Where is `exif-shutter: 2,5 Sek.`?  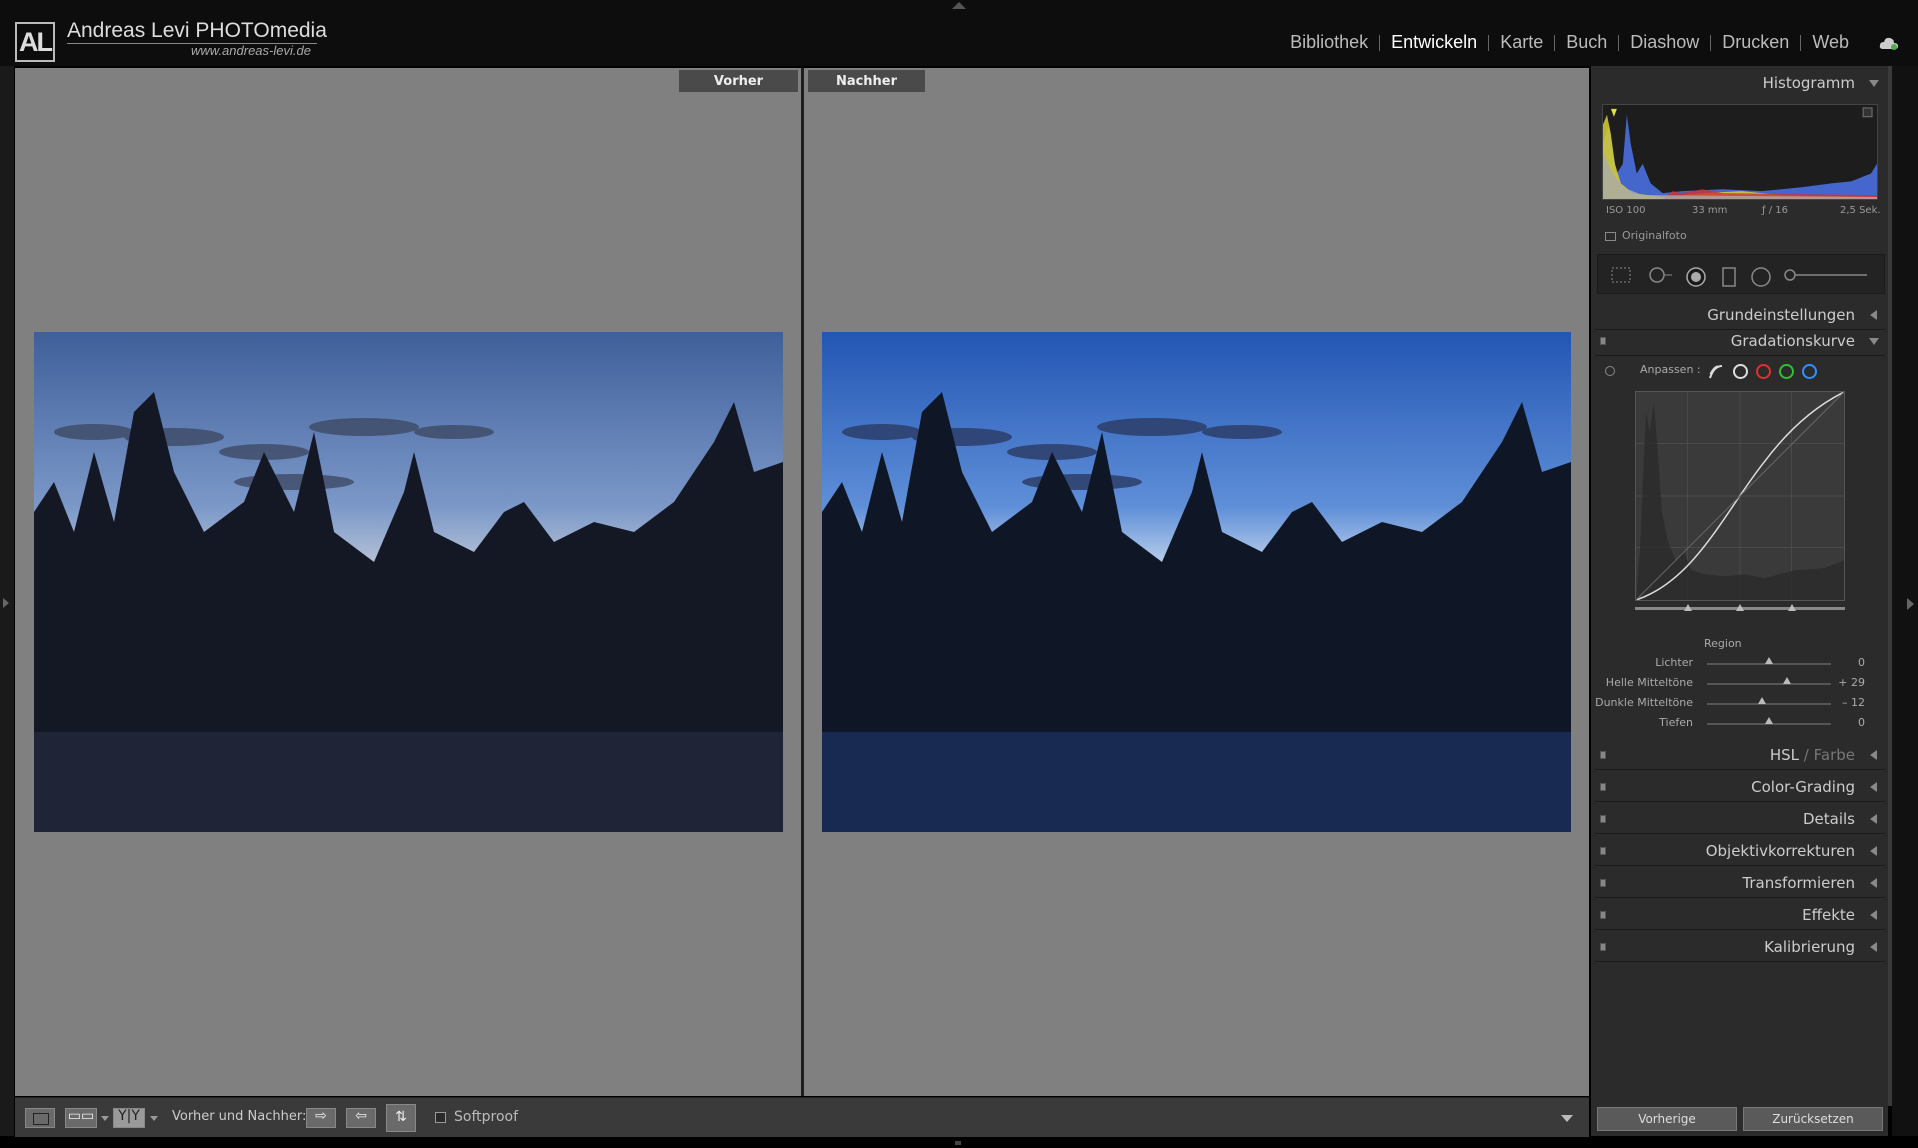
exif-shutter: 2,5 Sek. is located at coordinates (1860, 210).